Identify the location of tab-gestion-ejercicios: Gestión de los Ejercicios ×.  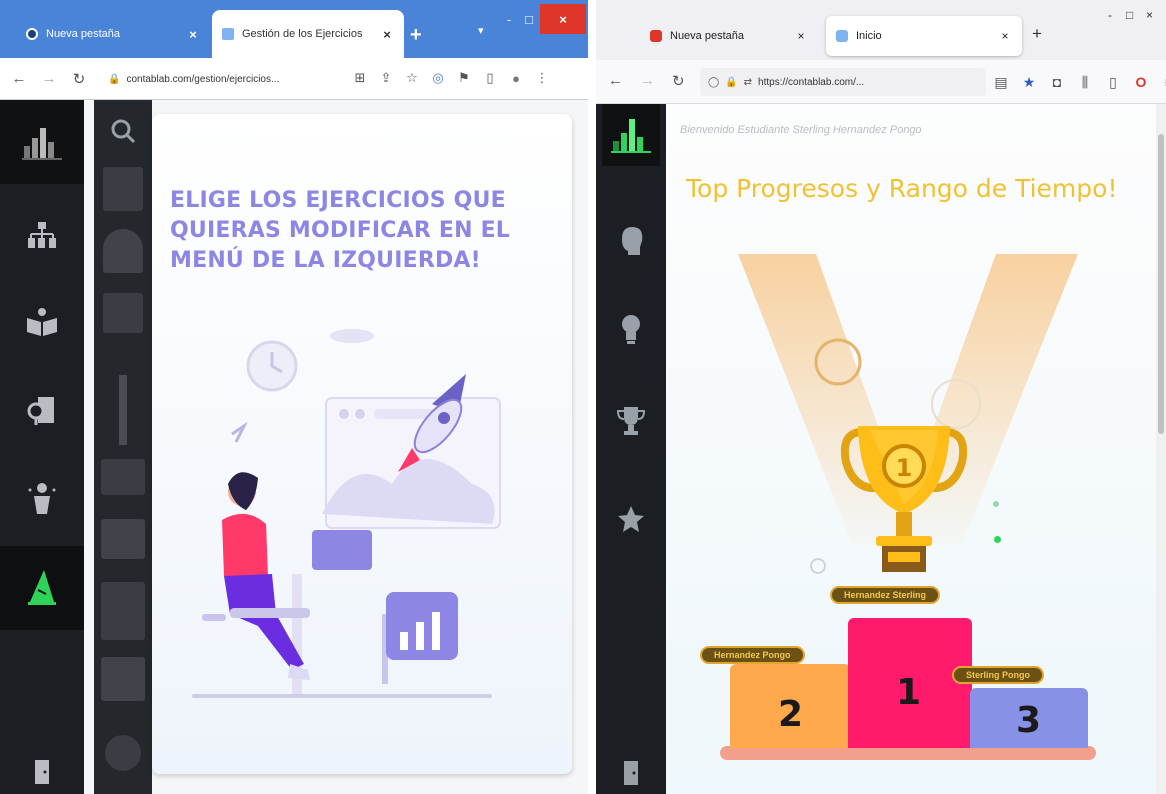
(308, 34).